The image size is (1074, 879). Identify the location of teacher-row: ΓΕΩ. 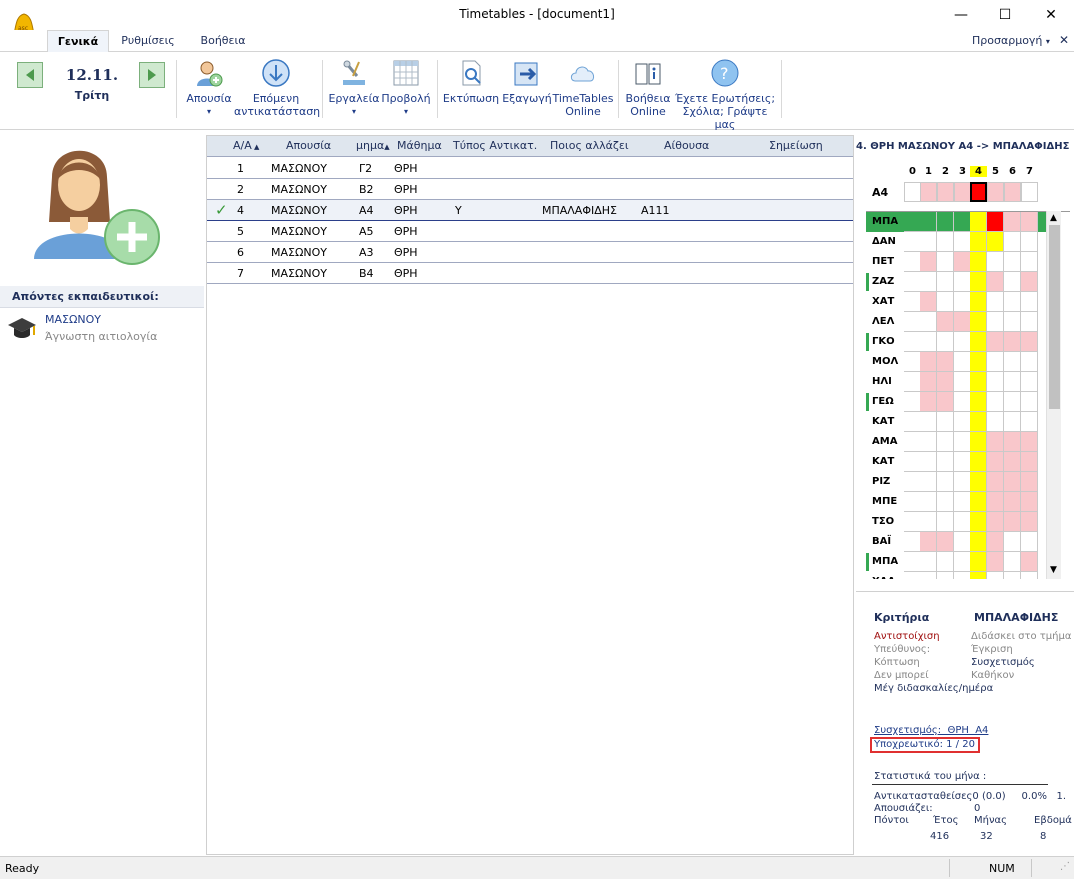
(956, 402).